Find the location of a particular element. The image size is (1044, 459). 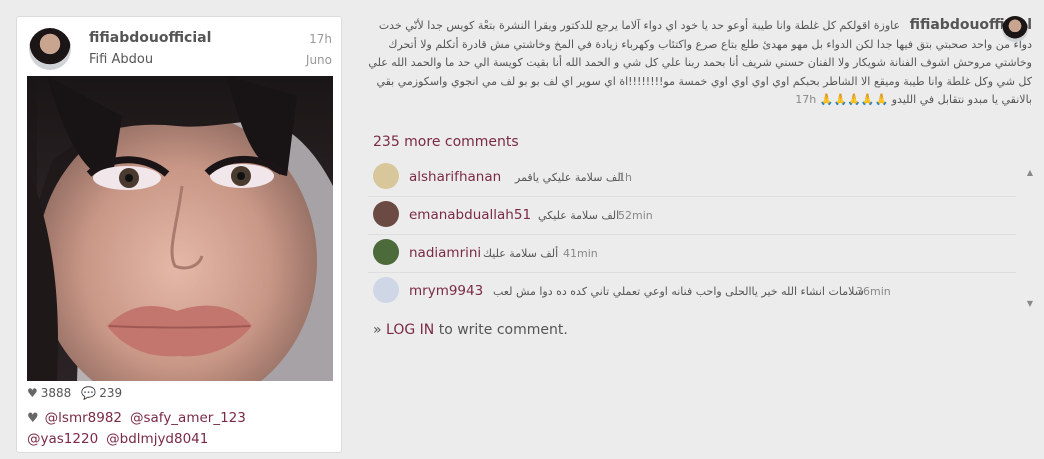

comment-time: 36min is located at coordinates (873, 291).